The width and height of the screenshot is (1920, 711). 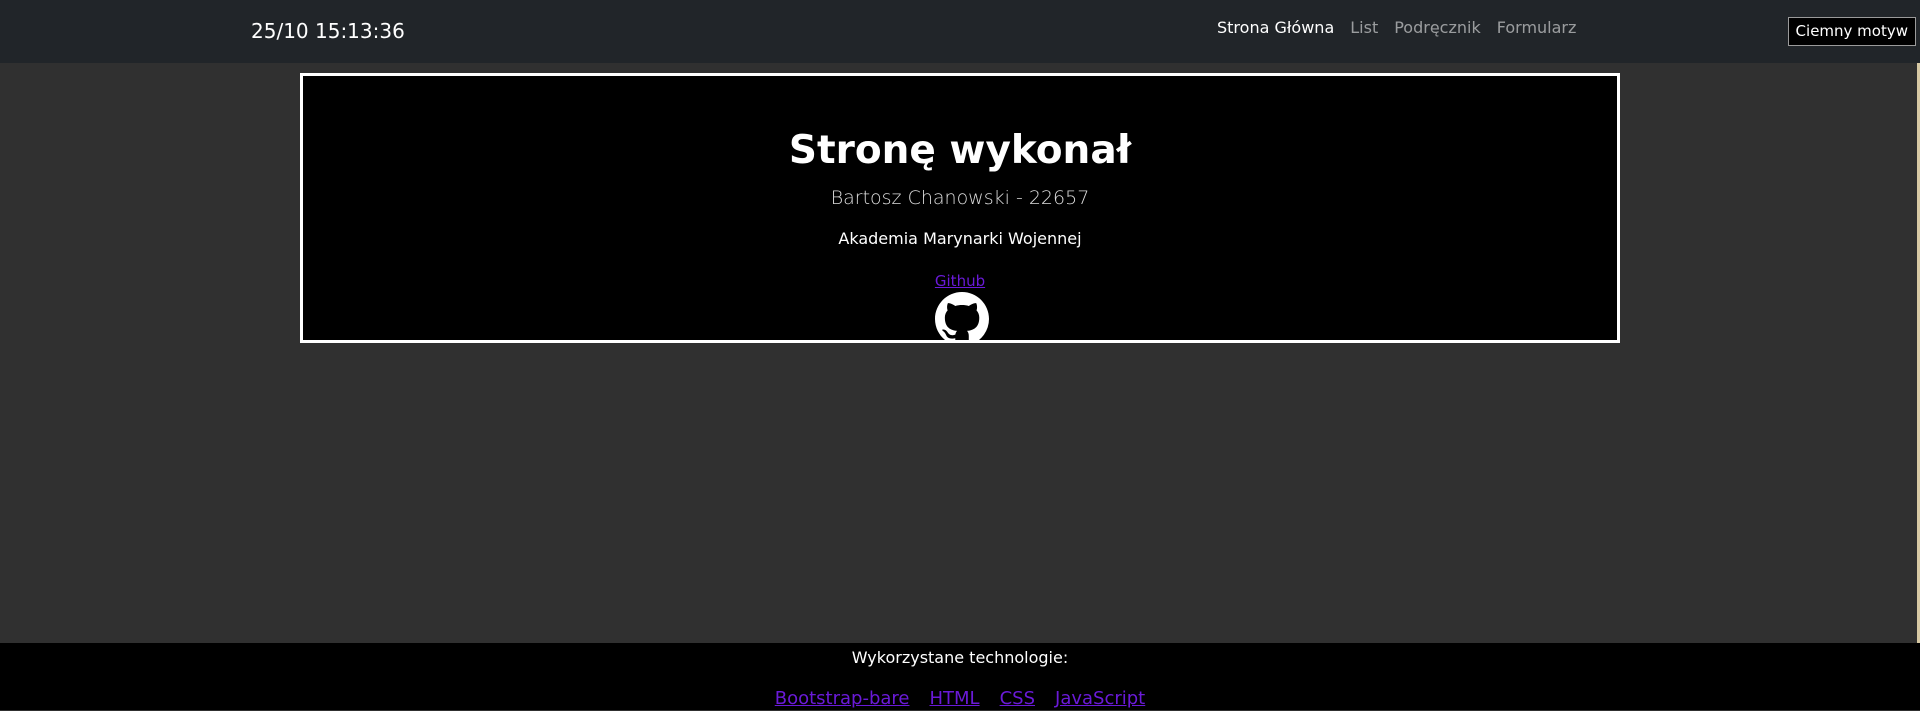 I want to click on github-link-wrapper: Github, so click(x=960, y=281).